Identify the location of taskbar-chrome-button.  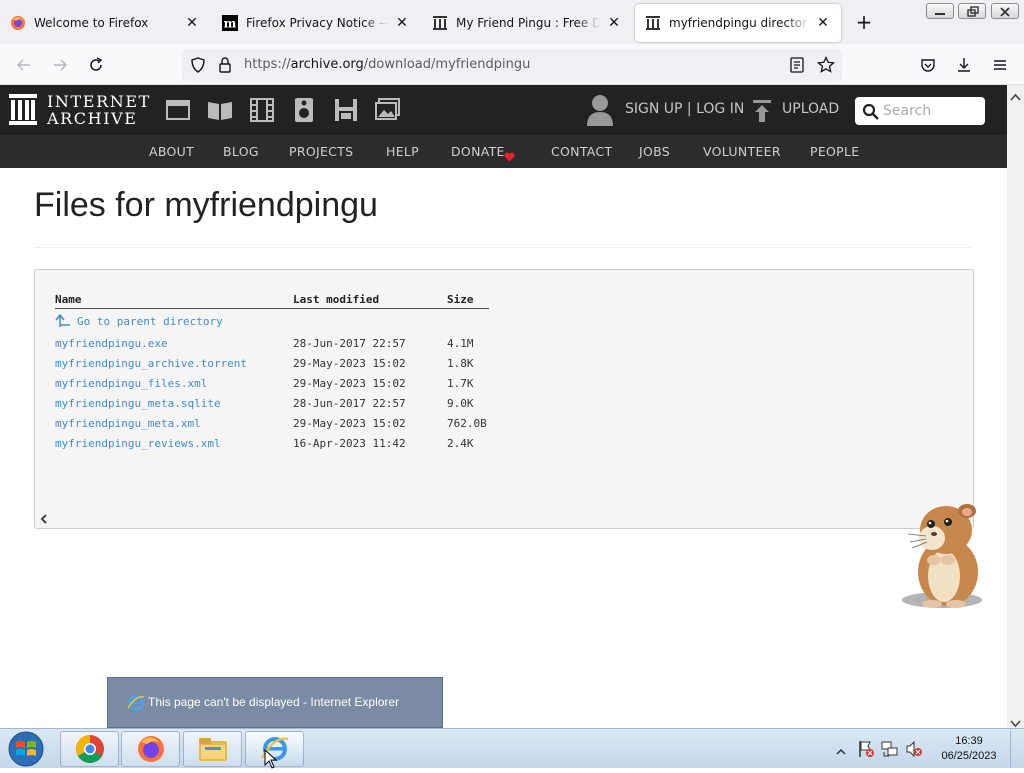
(89, 749).